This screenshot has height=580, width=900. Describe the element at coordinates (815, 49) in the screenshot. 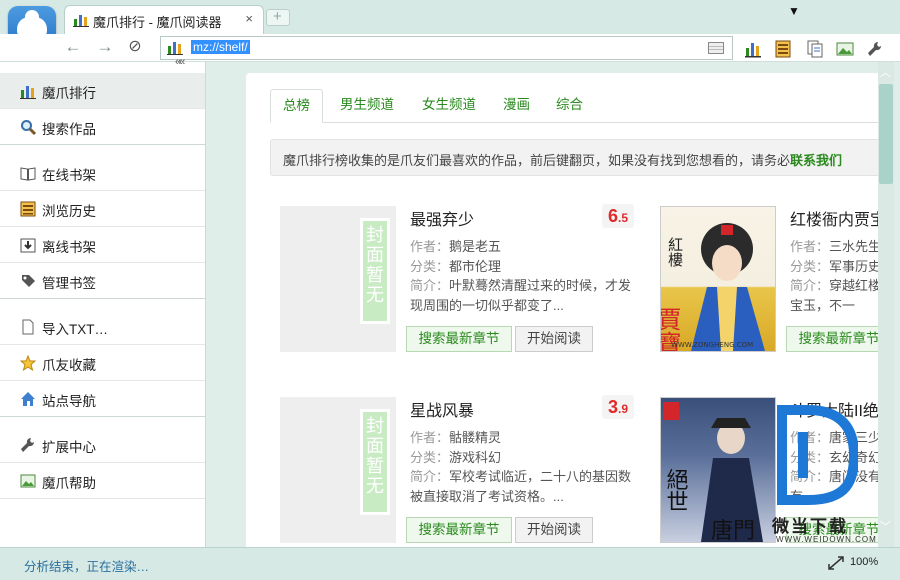

I see `document-pages-icon` at that location.